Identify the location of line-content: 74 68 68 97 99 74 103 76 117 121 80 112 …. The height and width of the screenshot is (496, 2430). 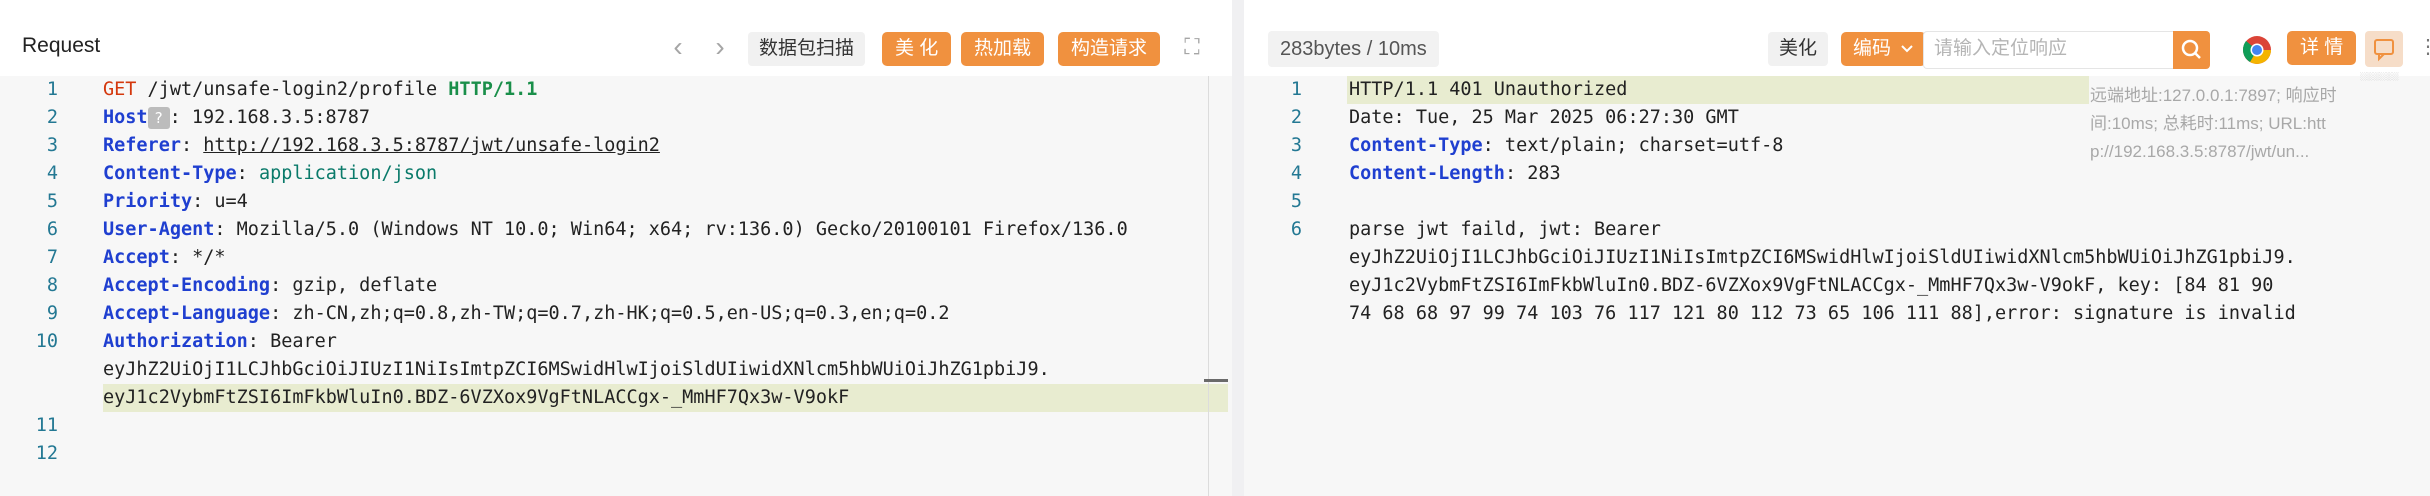
(1822, 314).